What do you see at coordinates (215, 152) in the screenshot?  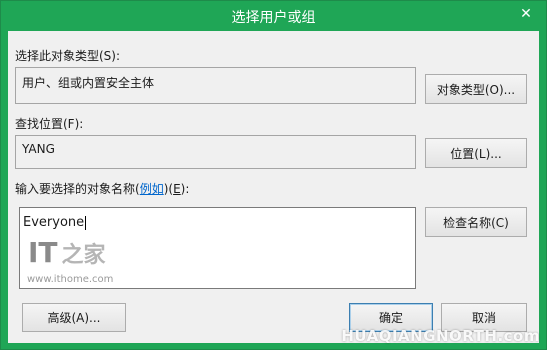 I see `location-field: YANG` at bounding box center [215, 152].